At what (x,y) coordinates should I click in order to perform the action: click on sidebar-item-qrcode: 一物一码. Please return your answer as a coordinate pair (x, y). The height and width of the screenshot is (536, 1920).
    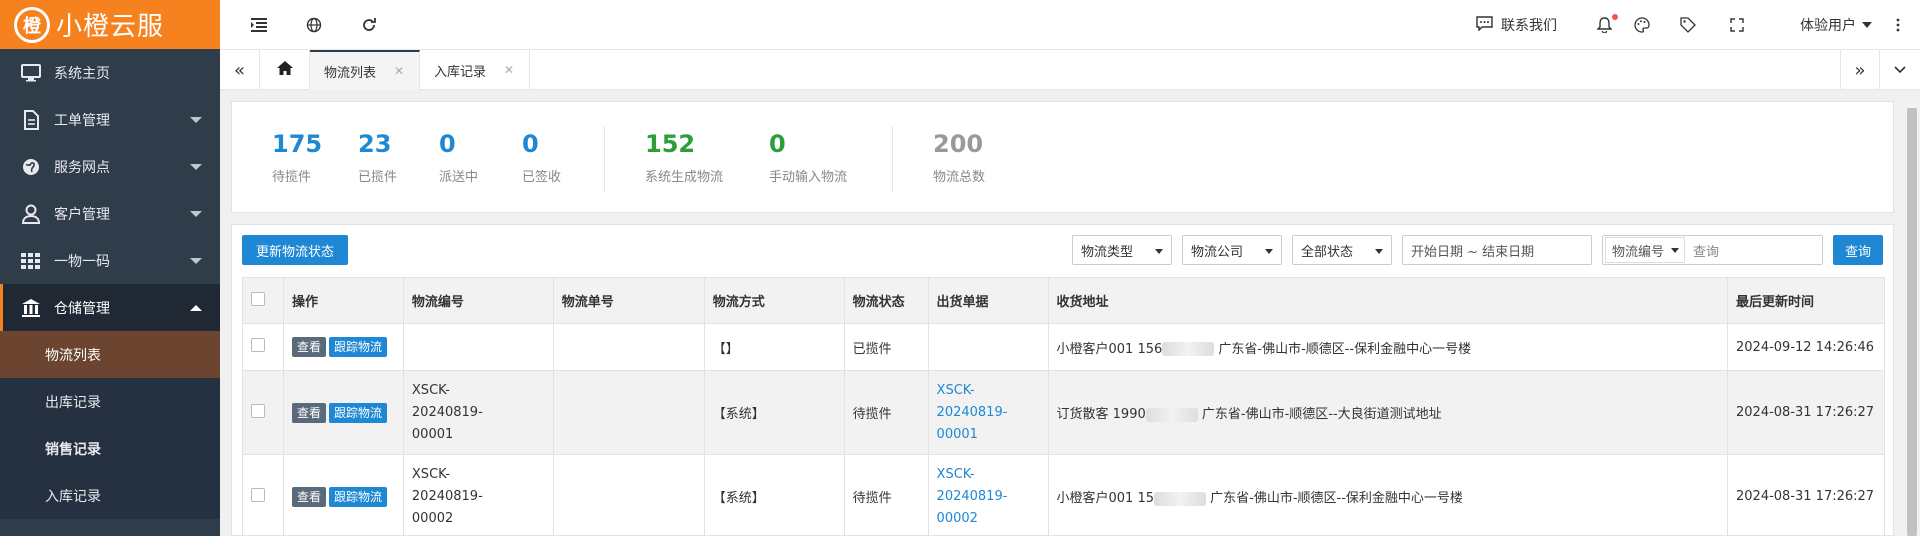
    Looking at the image, I should click on (110, 260).